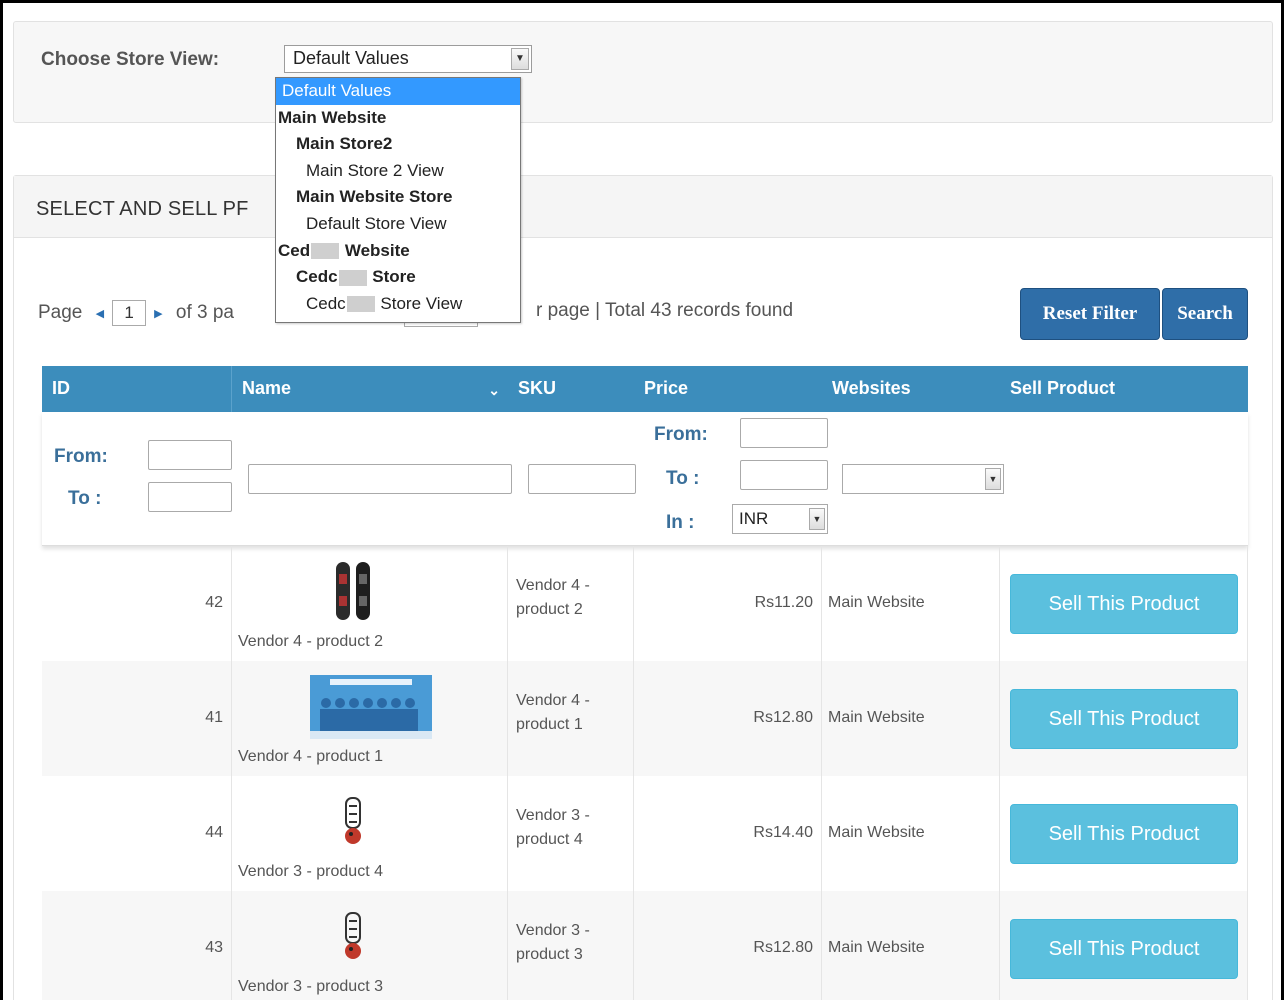  Describe the element at coordinates (129, 313) in the screenshot. I see `page-number-input: 1` at that location.